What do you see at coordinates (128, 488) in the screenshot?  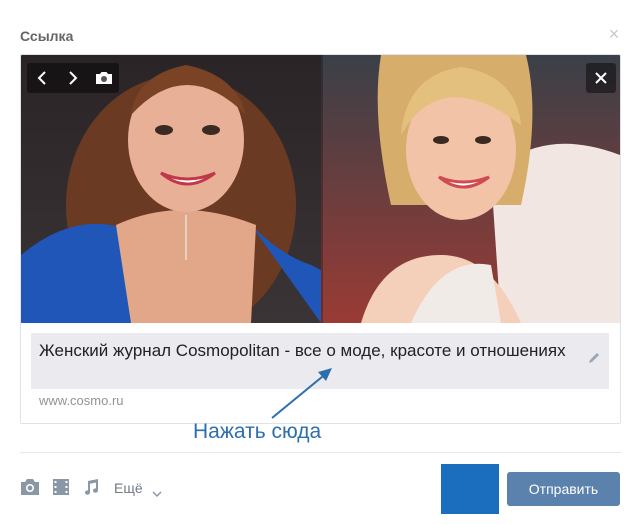 I see `more-menu-button: Ещё` at bounding box center [128, 488].